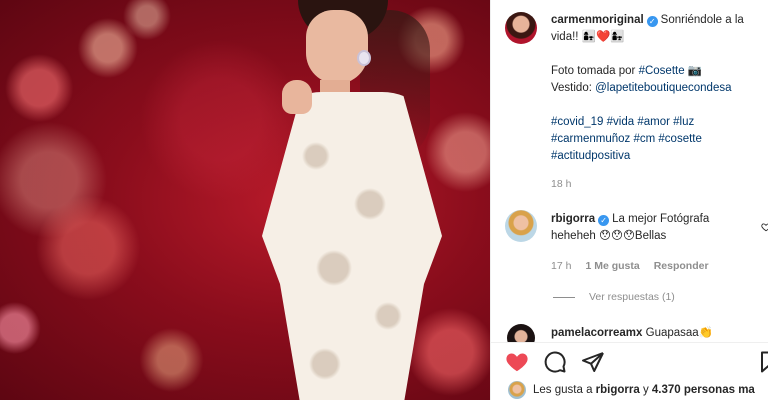 This screenshot has height=400, width=768. What do you see at coordinates (364, 58) in the screenshot?
I see `earring-shape` at bounding box center [364, 58].